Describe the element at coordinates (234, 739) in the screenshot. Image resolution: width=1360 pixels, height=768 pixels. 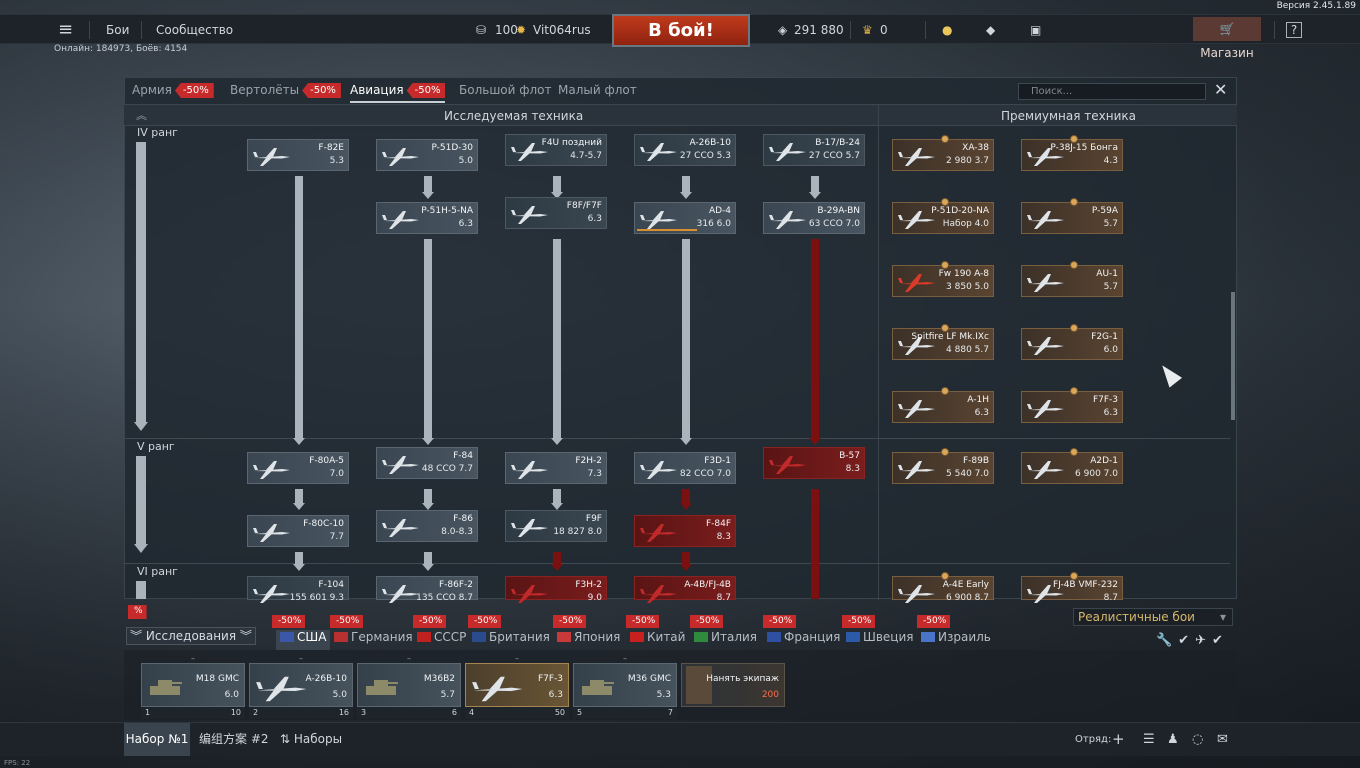
I see `preset-2-tab: 编组方案 #2` at that location.